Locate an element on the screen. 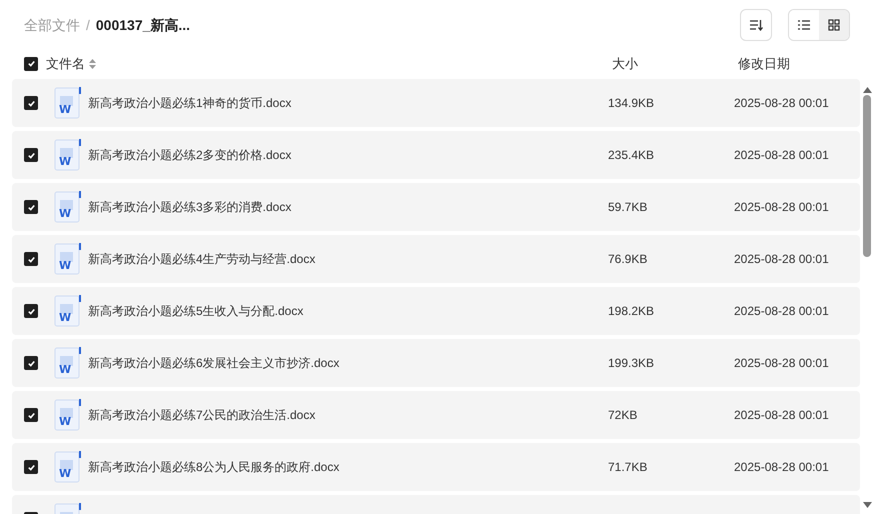  file-size: 235.4KB is located at coordinates (631, 155).